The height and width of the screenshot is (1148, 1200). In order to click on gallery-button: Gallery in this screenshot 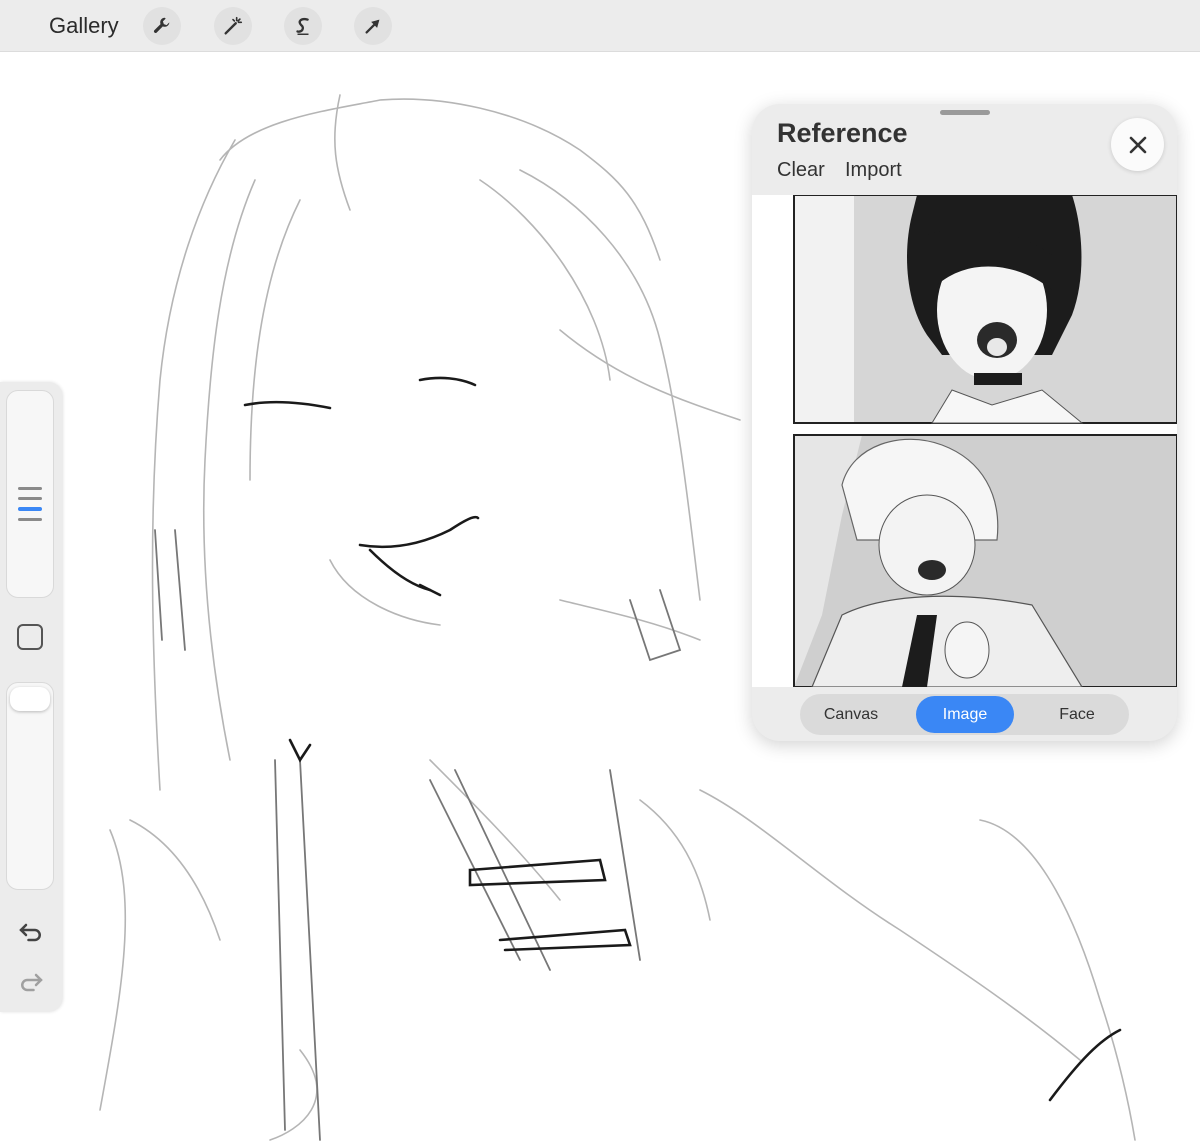, I will do `click(84, 26)`.